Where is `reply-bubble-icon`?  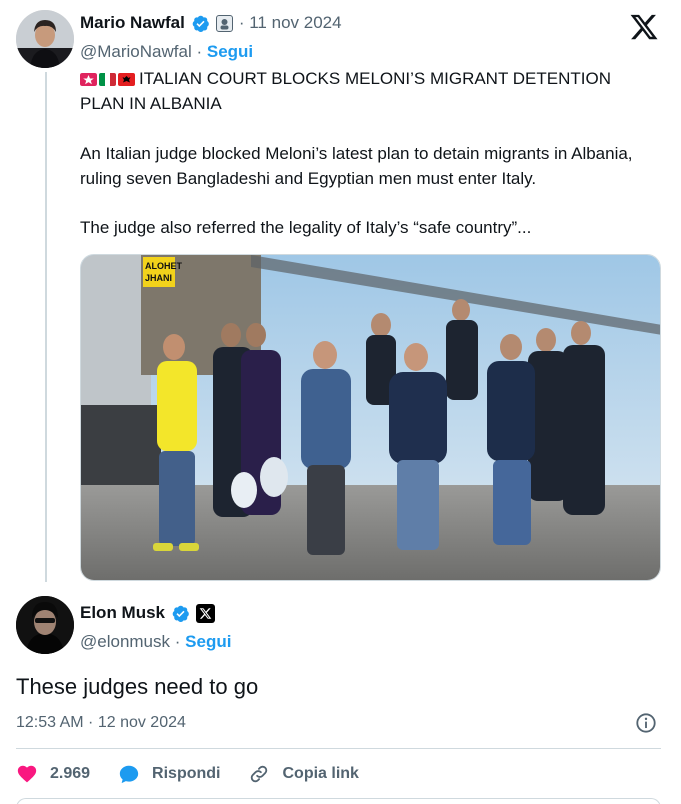
reply-bubble-icon is located at coordinates (129, 774).